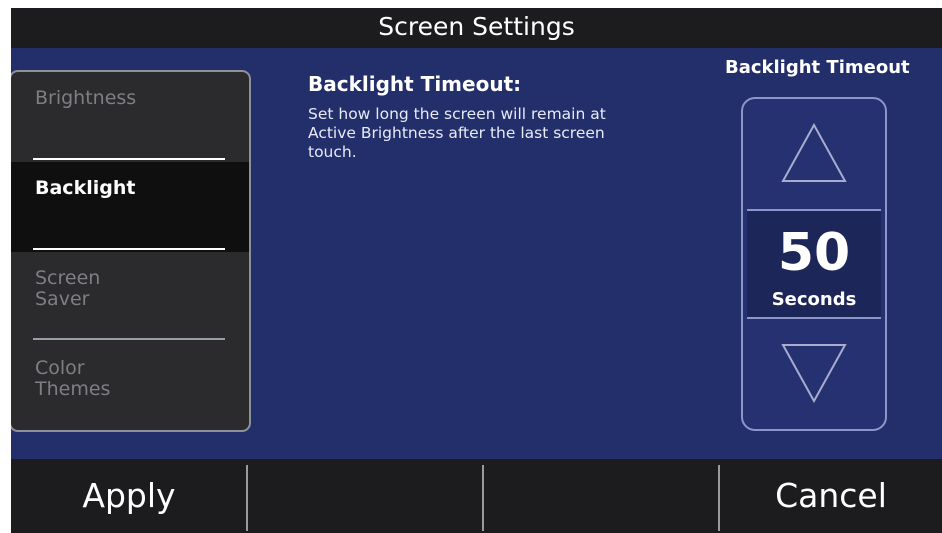 The image size is (942, 533). Describe the element at coordinates (68, 288) in the screenshot. I see `menu-item-label: Screen Saver` at that location.